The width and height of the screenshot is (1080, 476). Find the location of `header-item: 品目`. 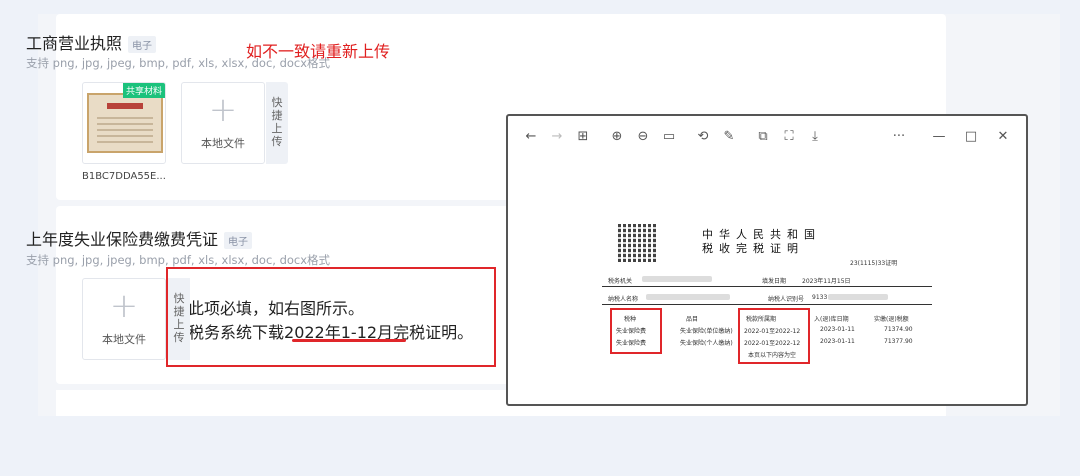

header-item: 品目 is located at coordinates (692, 319).